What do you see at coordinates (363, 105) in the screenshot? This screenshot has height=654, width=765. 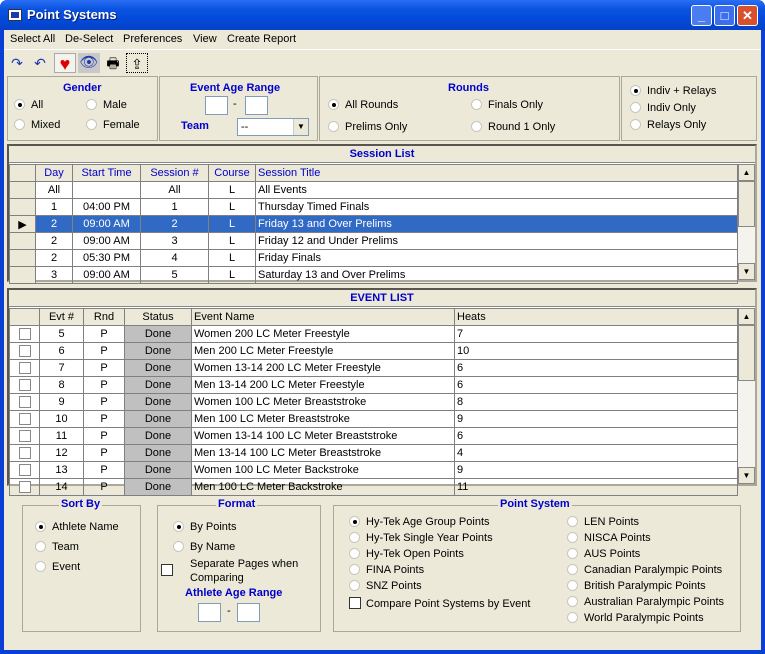 I see `rounds-all-radio: All Rounds` at bounding box center [363, 105].